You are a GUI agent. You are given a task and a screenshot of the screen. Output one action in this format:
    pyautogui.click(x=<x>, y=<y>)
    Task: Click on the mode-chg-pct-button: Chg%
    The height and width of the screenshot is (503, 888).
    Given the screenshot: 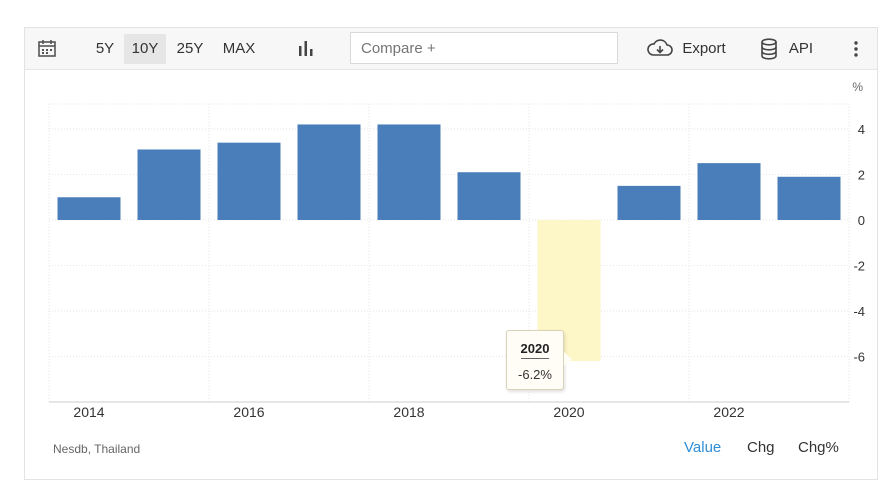 What is the action you would take?
    pyautogui.click(x=818, y=447)
    